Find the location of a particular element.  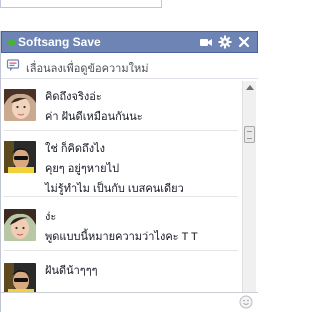

online-status-dot is located at coordinates (11, 42).